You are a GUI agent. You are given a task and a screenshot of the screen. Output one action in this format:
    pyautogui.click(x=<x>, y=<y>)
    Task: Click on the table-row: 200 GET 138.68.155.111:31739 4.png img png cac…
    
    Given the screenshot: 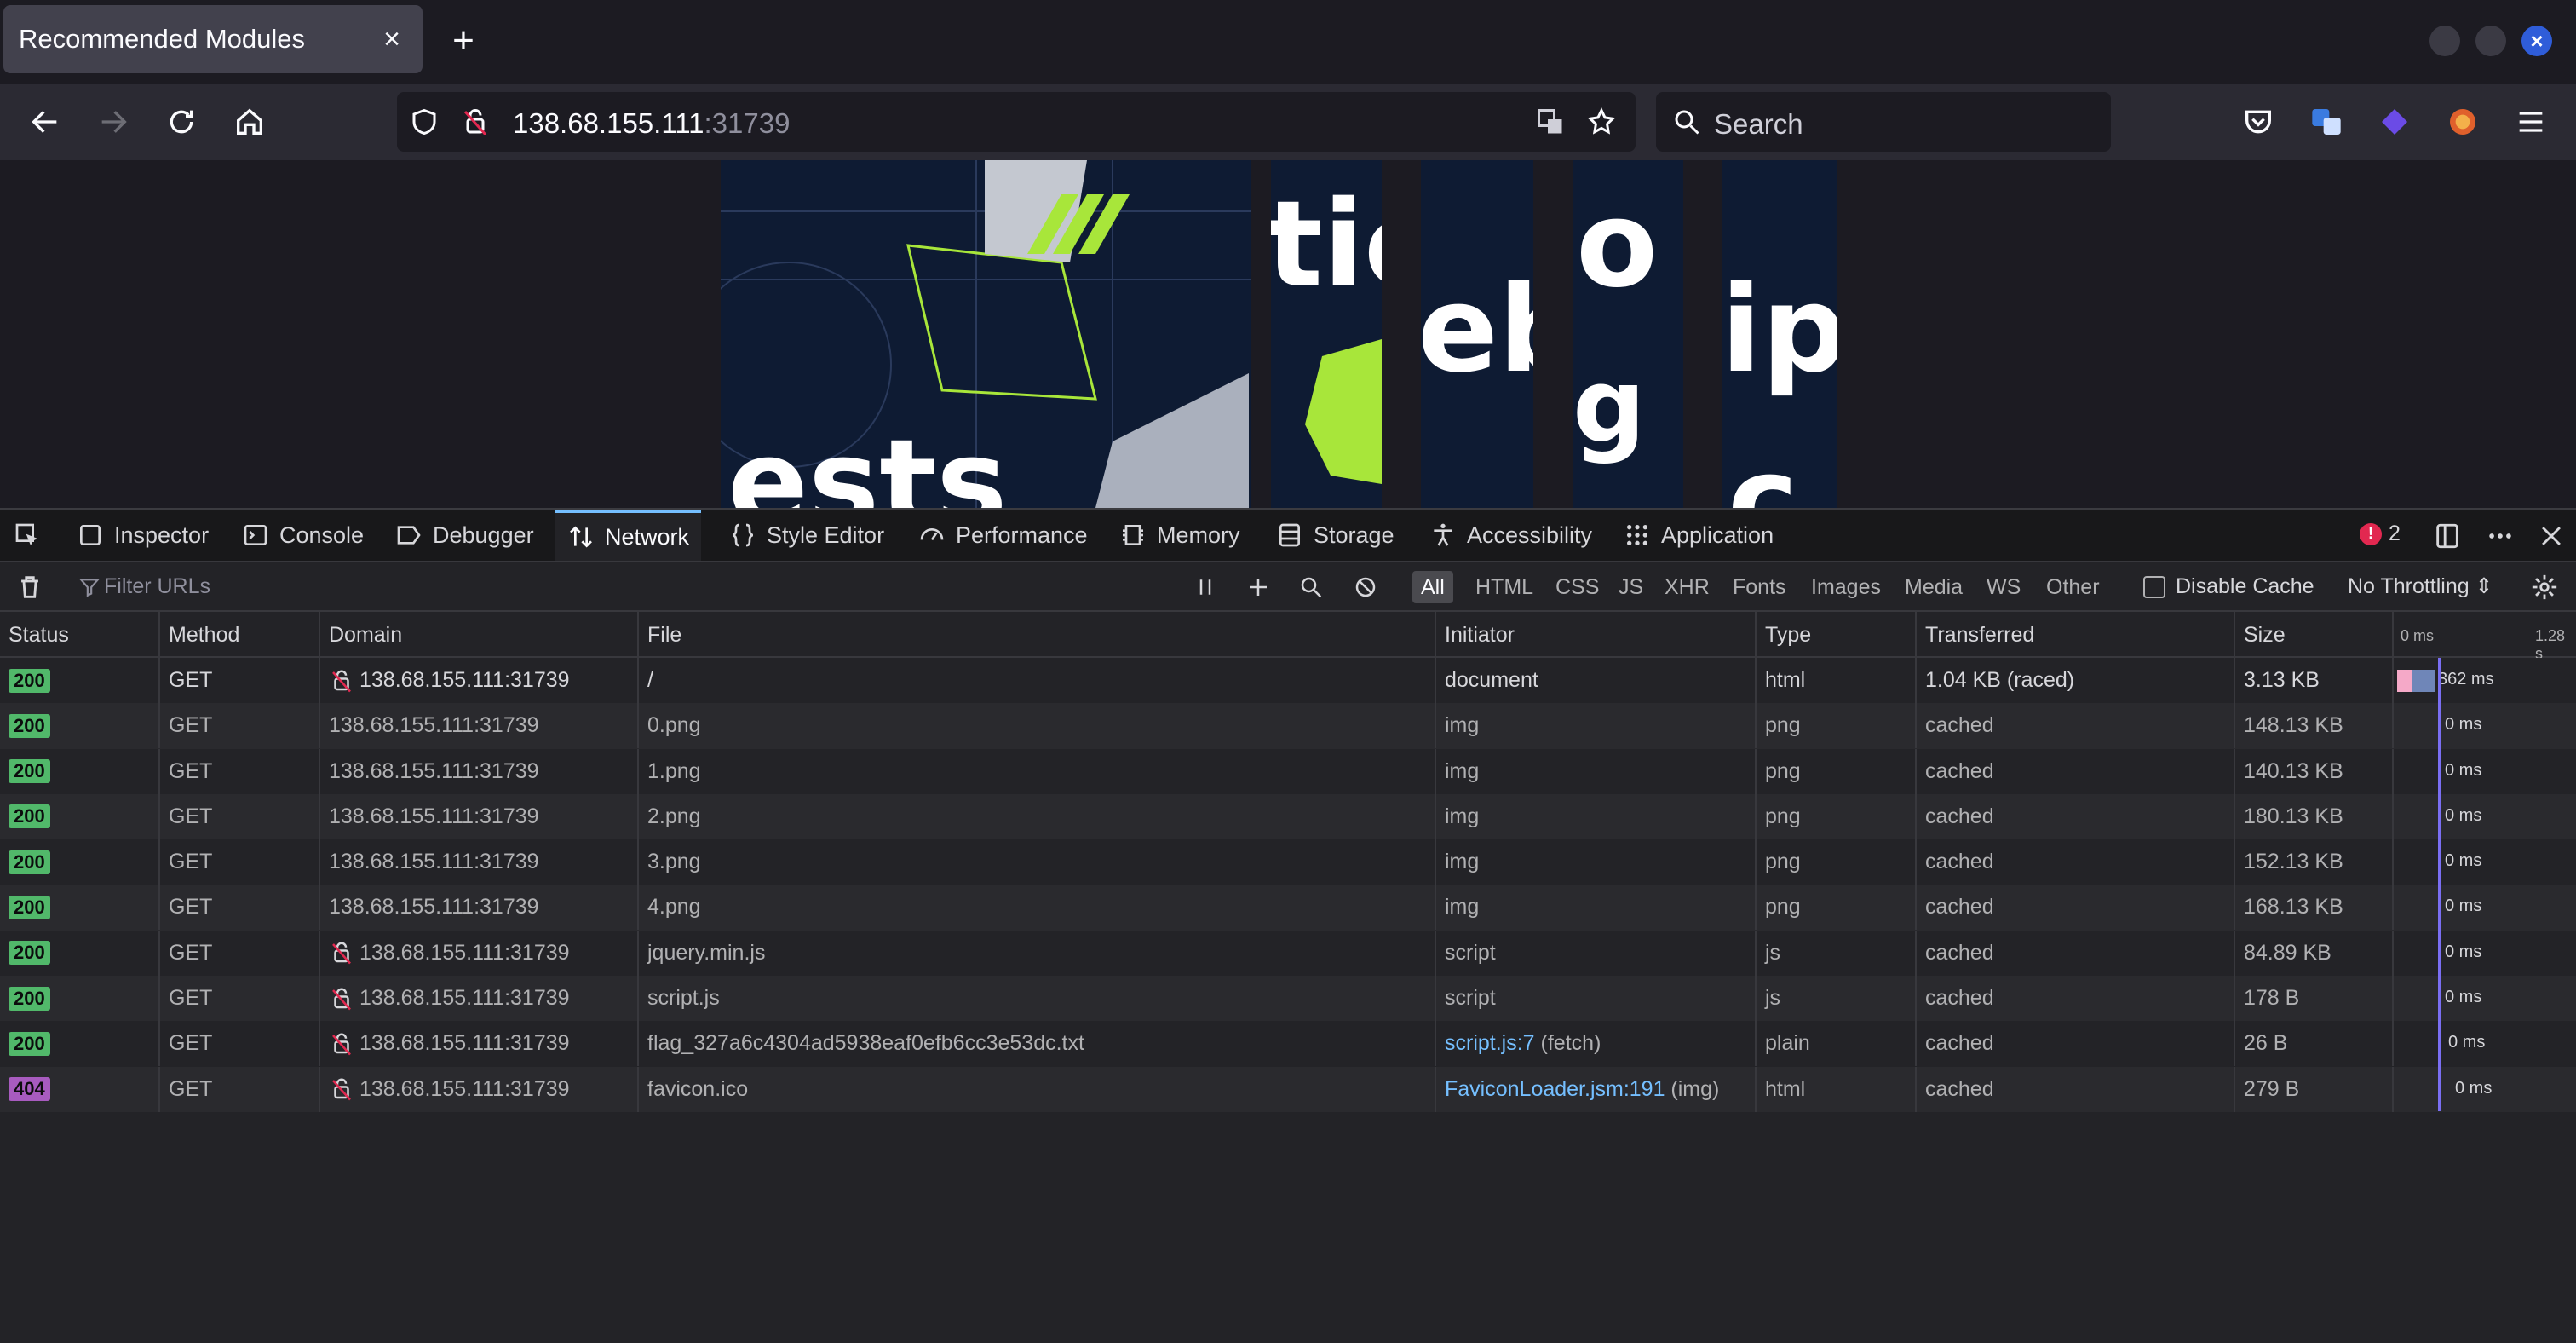 What is the action you would take?
    pyautogui.click(x=1288, y=908)
    